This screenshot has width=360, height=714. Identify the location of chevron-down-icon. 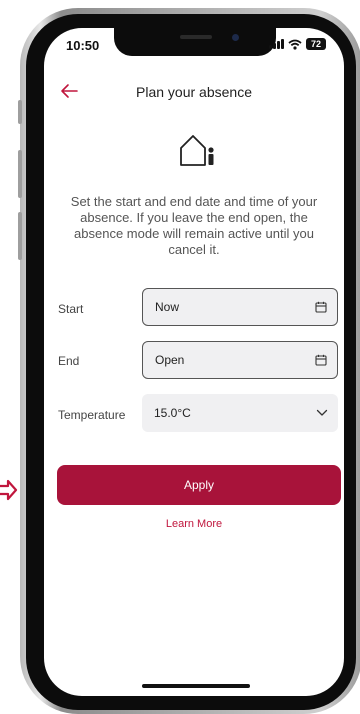
(322, 412).